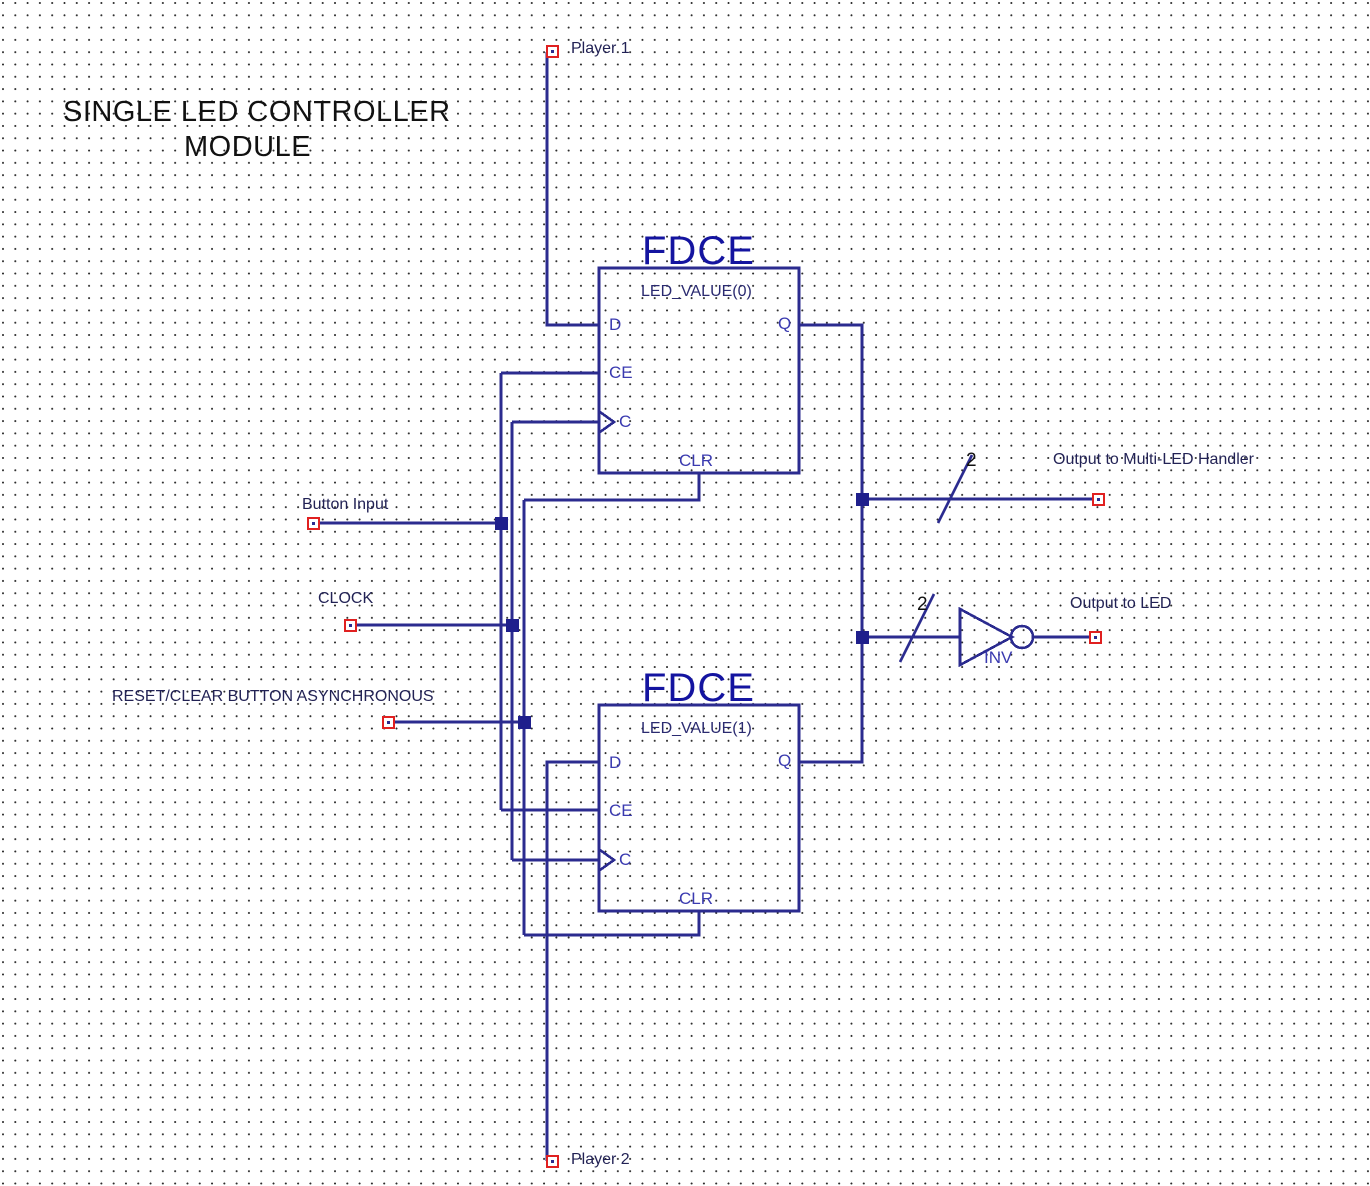 The height and width of the screenshot is (1186, 1370). What do you see at coordinates (524, 722) in the screenshot?
I see `junction-reset` at bounding box center [524, 722].